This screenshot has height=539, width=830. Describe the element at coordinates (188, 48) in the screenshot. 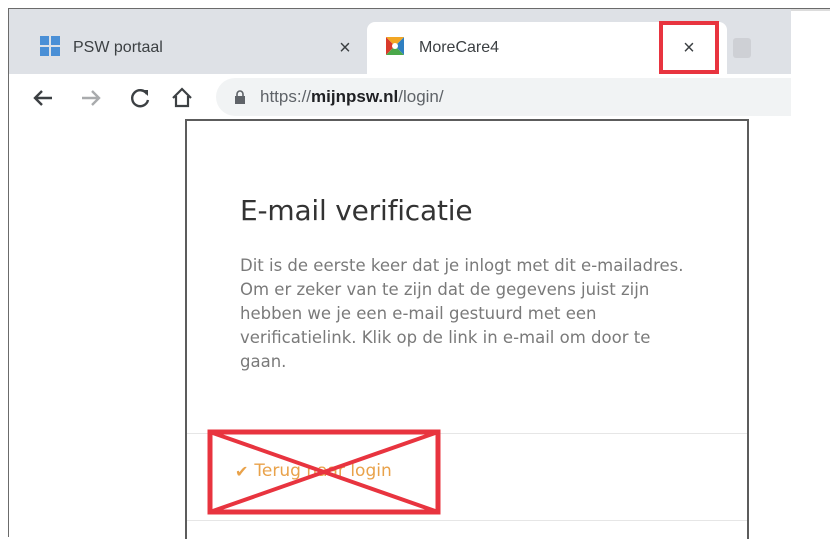

I see `tab-psw-portaal: PSW portaal ×` at that location.